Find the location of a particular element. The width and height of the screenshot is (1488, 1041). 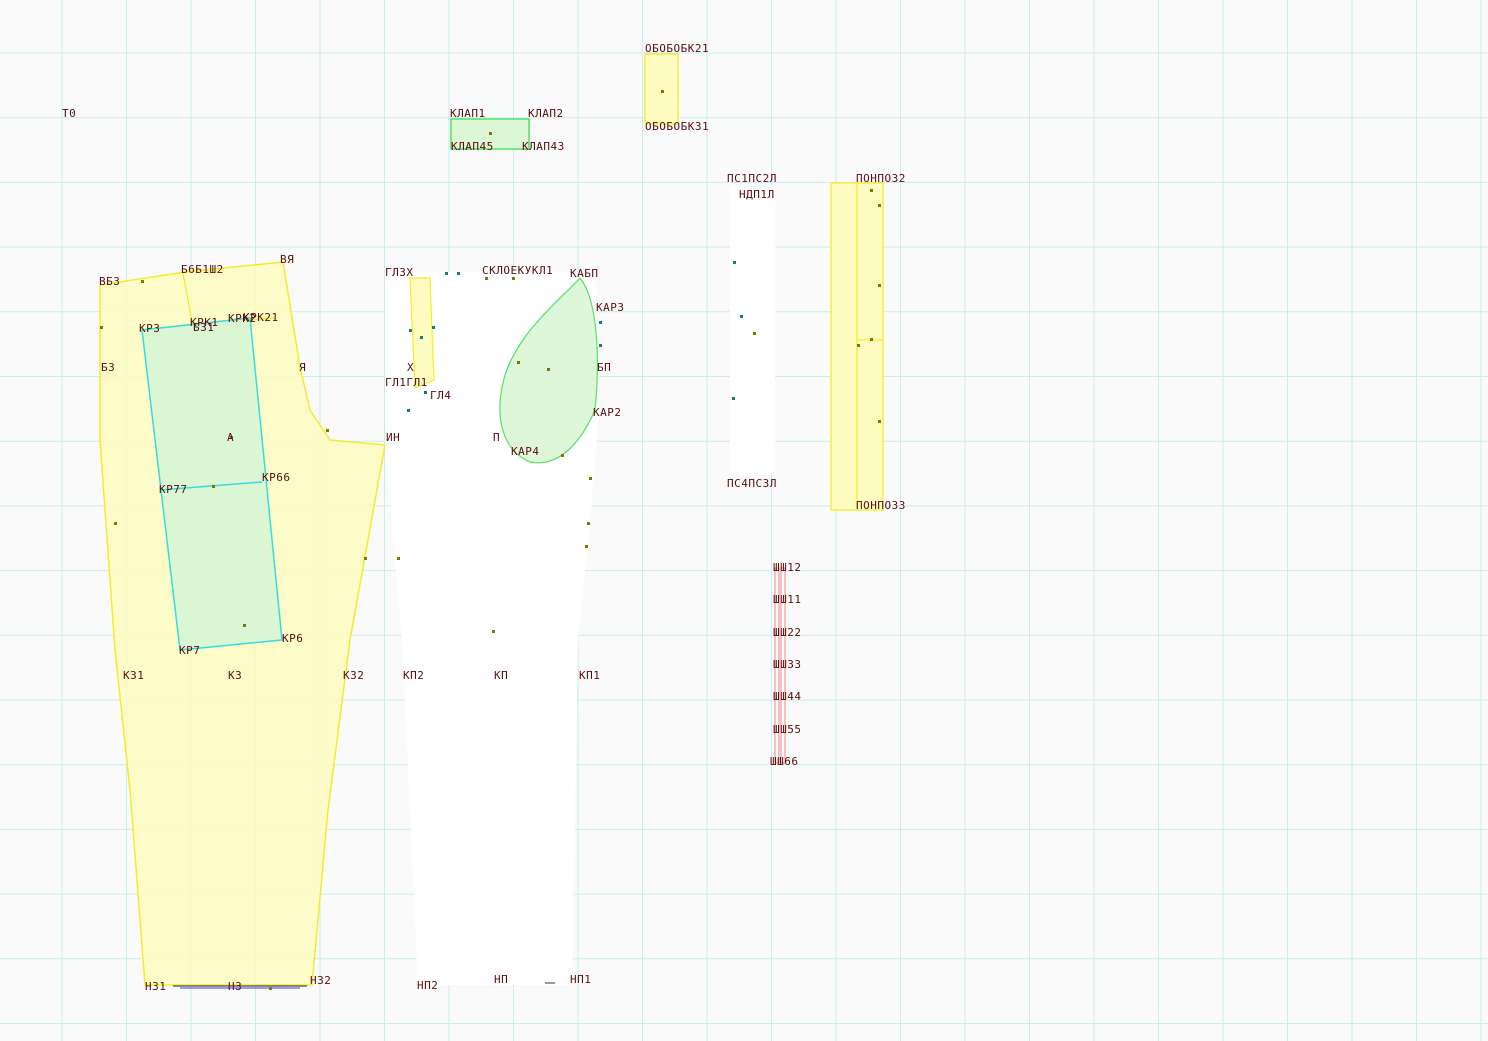

point-label: ШШ55 is located at coordinates (787, 729).